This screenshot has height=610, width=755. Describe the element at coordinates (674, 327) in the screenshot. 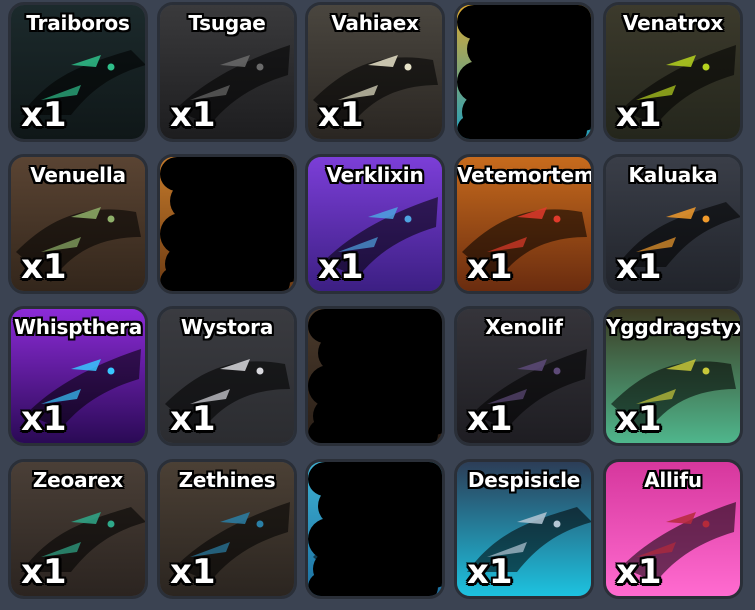

I see `creature-name: Yggdragstyx` at that location.